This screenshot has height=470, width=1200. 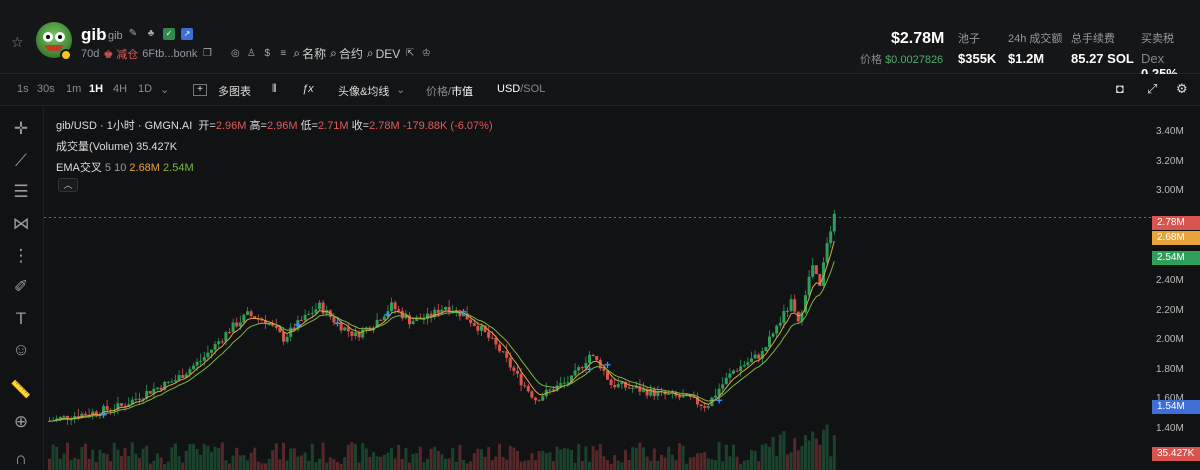 I want to click on fullscreen-icon: ⤢, so click(x=1152, y=89).